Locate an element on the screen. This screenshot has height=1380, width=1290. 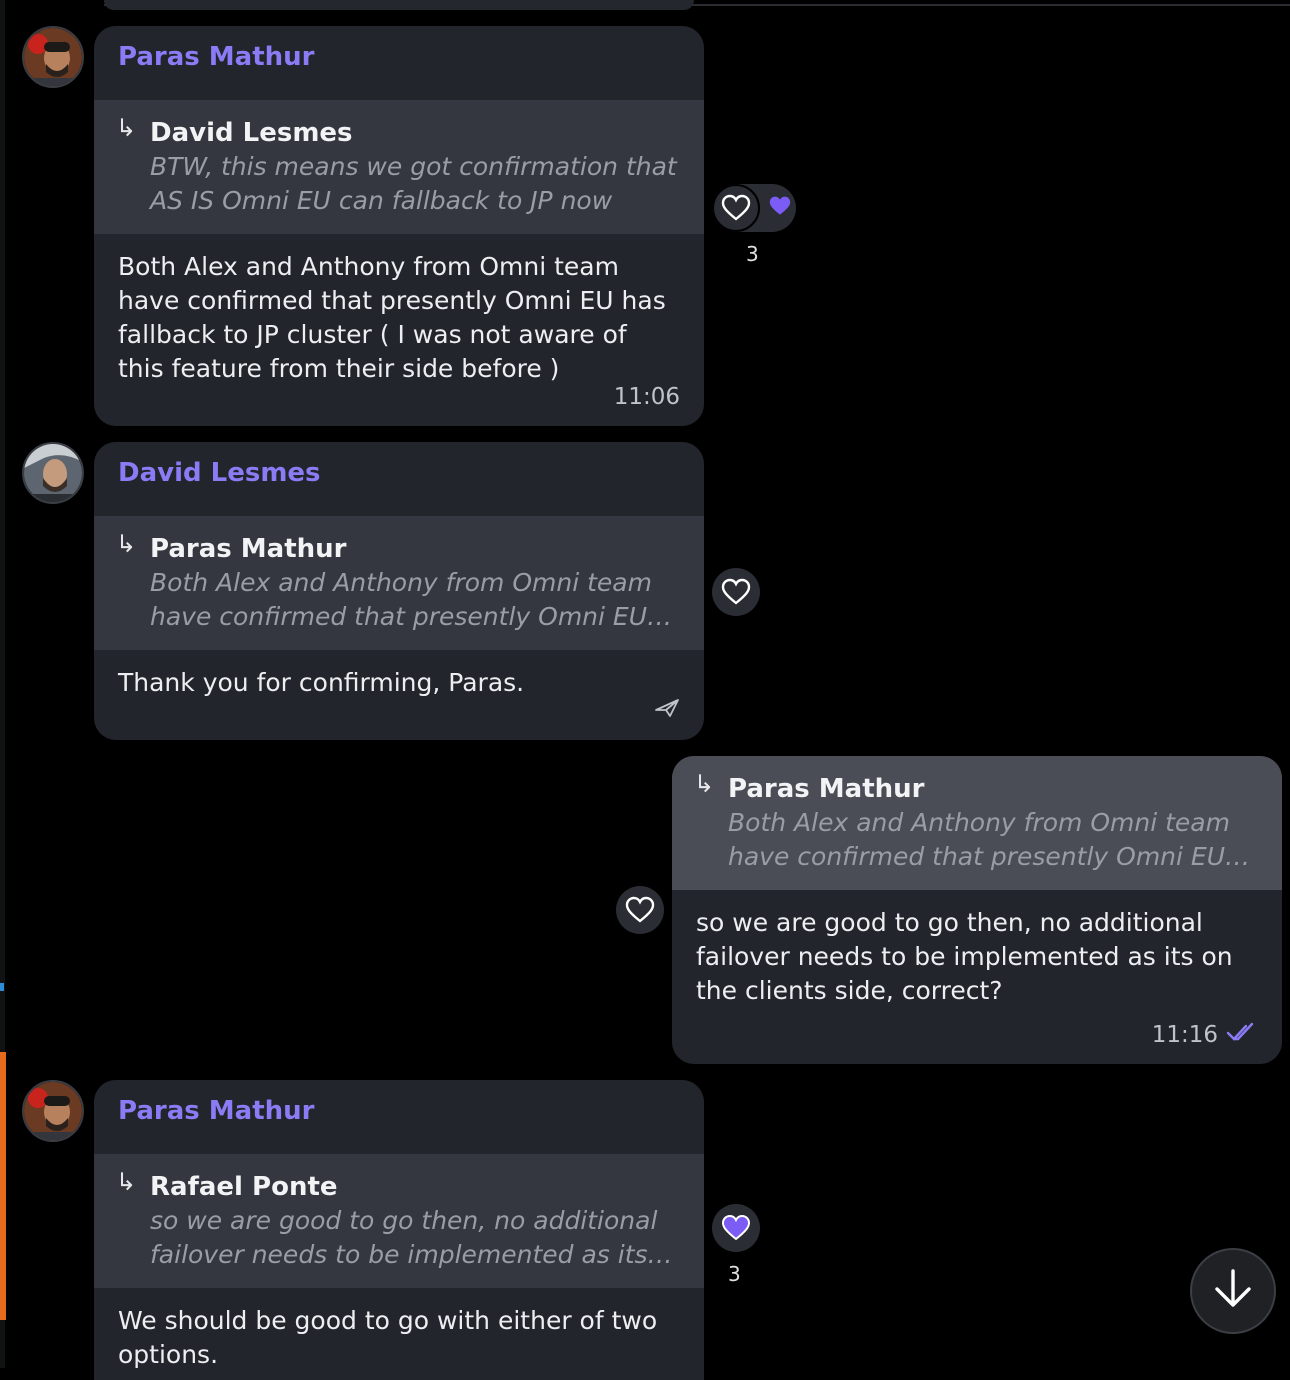
message-time: 11:06 is located at coordinates (646, 397).